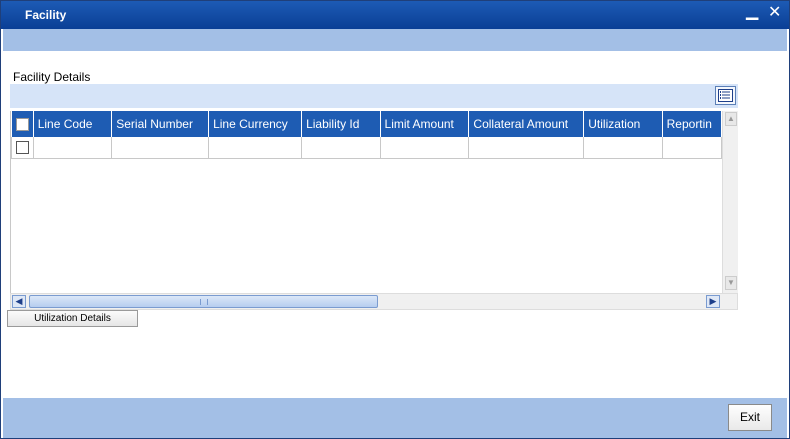 The width and height of the screenshot is (790, 439). Describe the element at coordinates (750, 417) in the screenshot. I see `exit-button: Exit` at that location.